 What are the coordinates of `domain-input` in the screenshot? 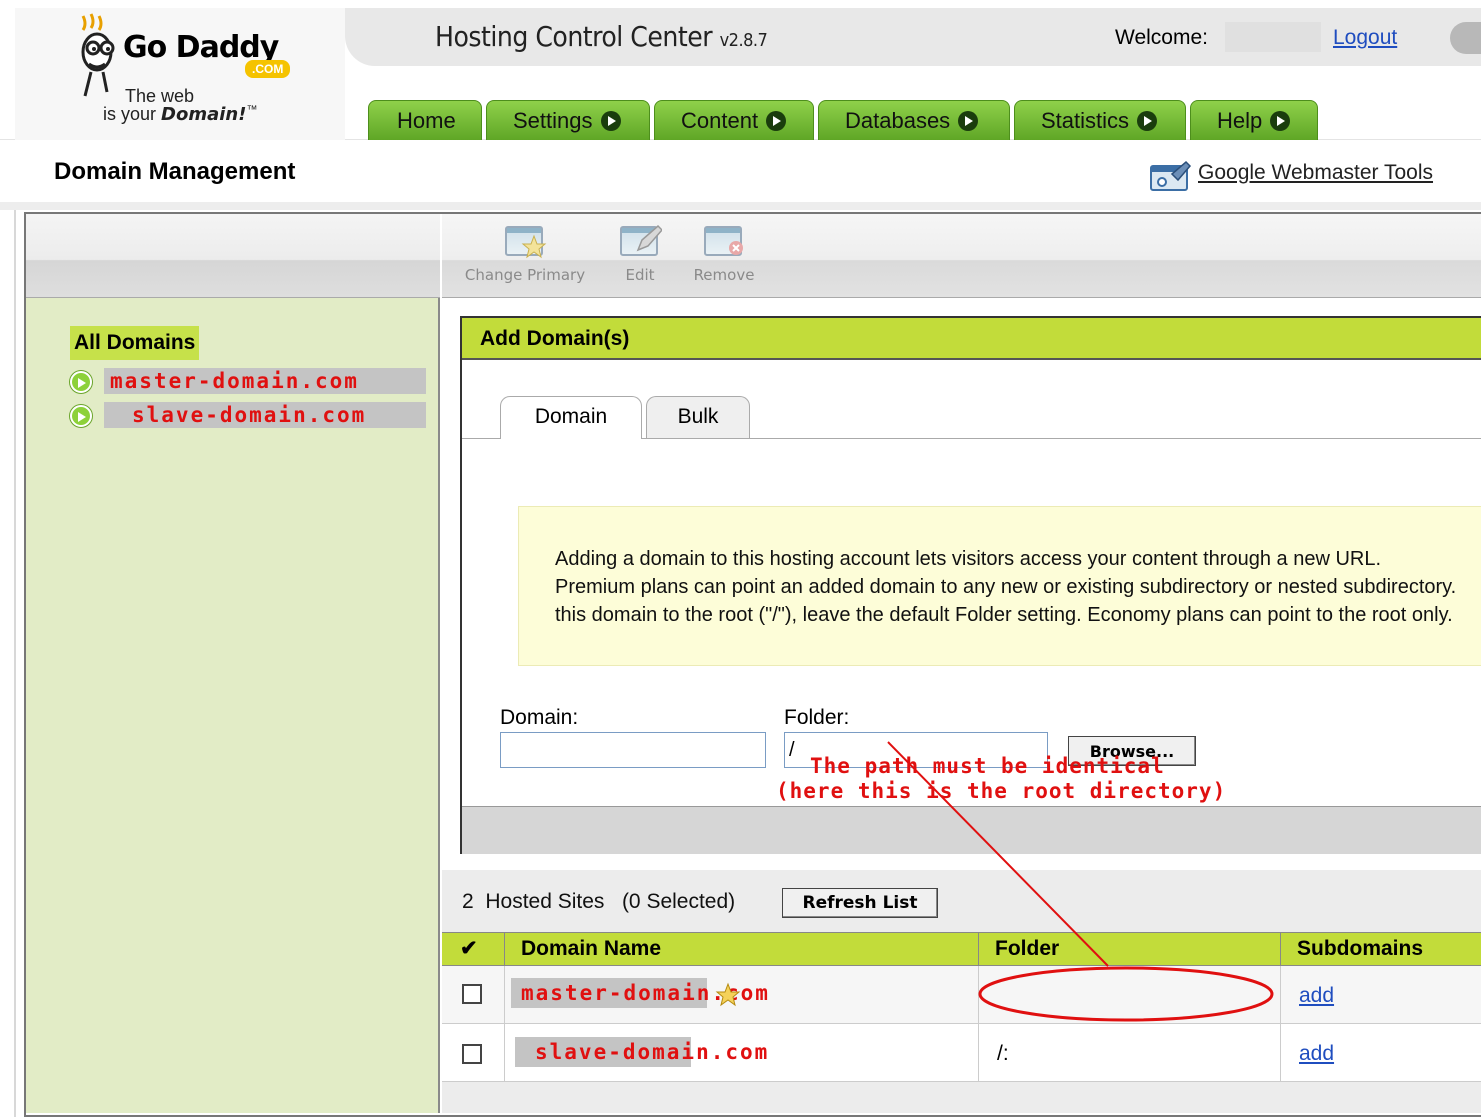 It's located at (633, 750).